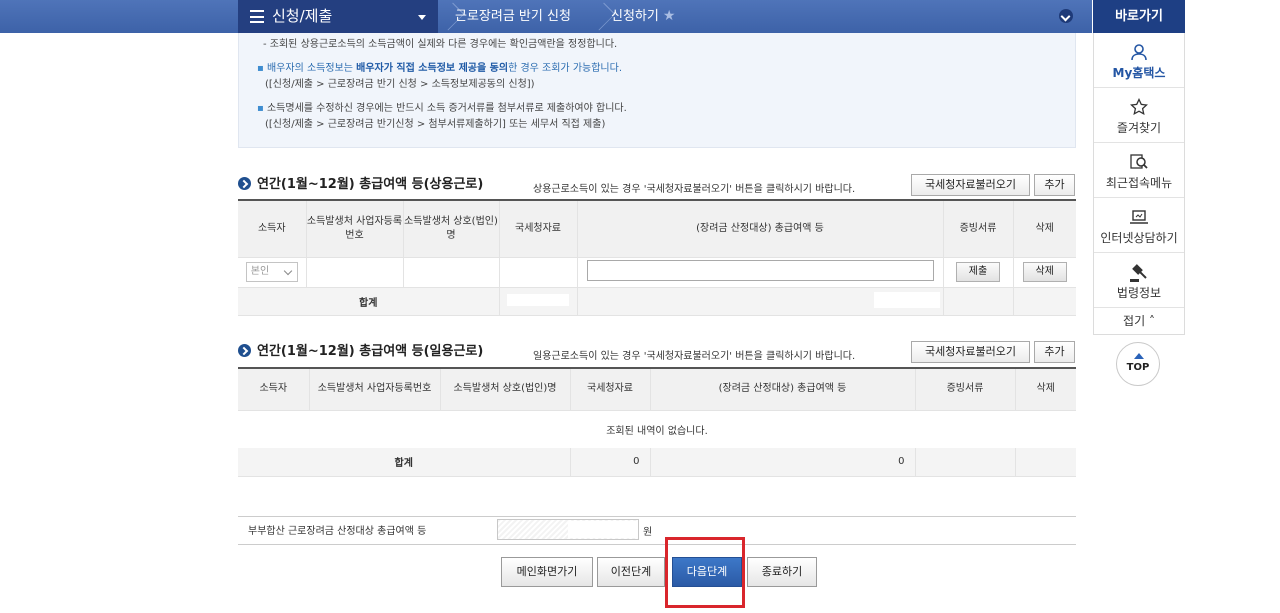 The width and height of the screenshot is (1280, 613). I want to click on sum-total-value: 0, so click(782, 462).